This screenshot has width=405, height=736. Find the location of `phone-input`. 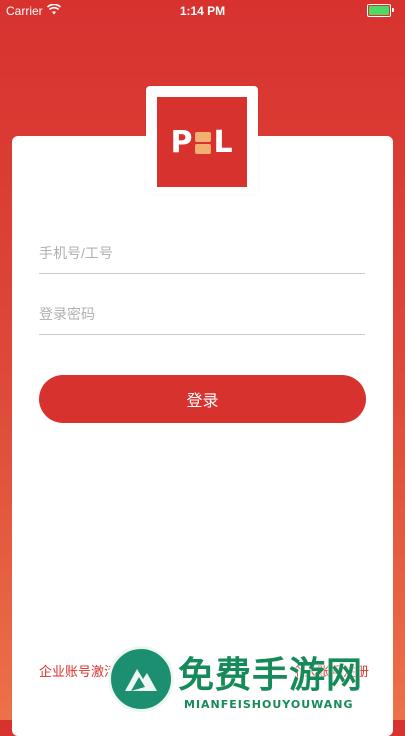

phone-input is located at coordinates (202, 253).